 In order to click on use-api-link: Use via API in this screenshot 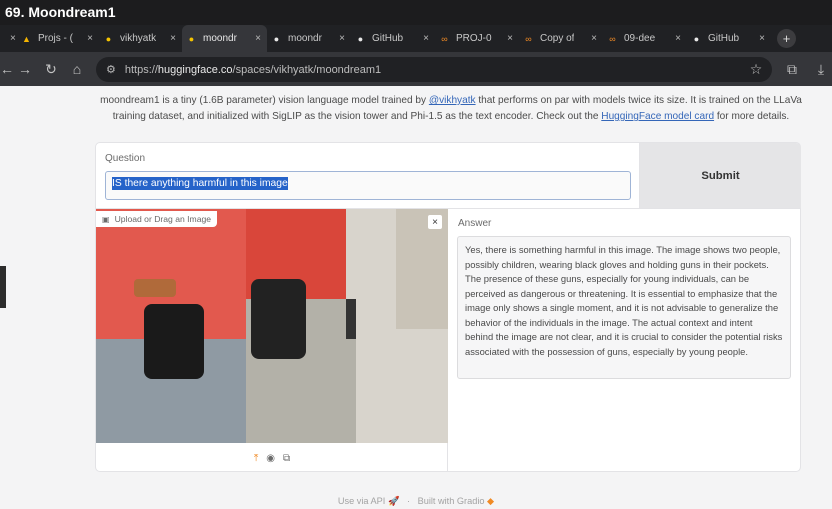, I will do `click(362, 501)`.